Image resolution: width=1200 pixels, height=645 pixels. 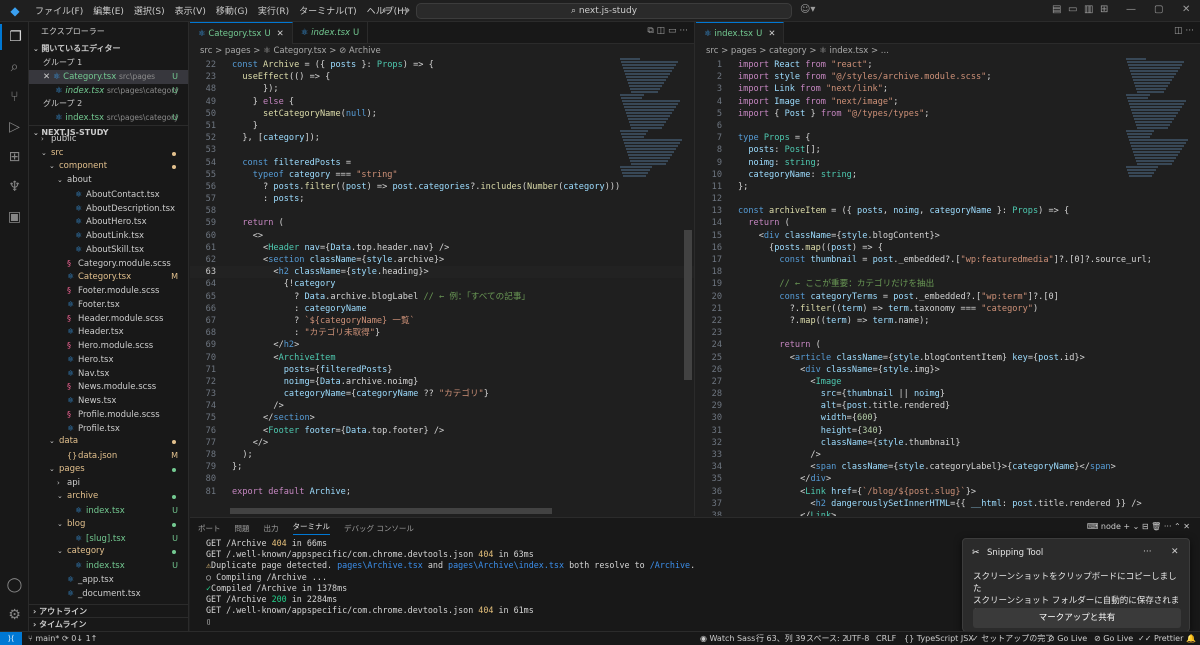 I want to click on file-AboutSkill.tsx: ⚛ AboutSkill.tsx, so click(x=108, y=250).